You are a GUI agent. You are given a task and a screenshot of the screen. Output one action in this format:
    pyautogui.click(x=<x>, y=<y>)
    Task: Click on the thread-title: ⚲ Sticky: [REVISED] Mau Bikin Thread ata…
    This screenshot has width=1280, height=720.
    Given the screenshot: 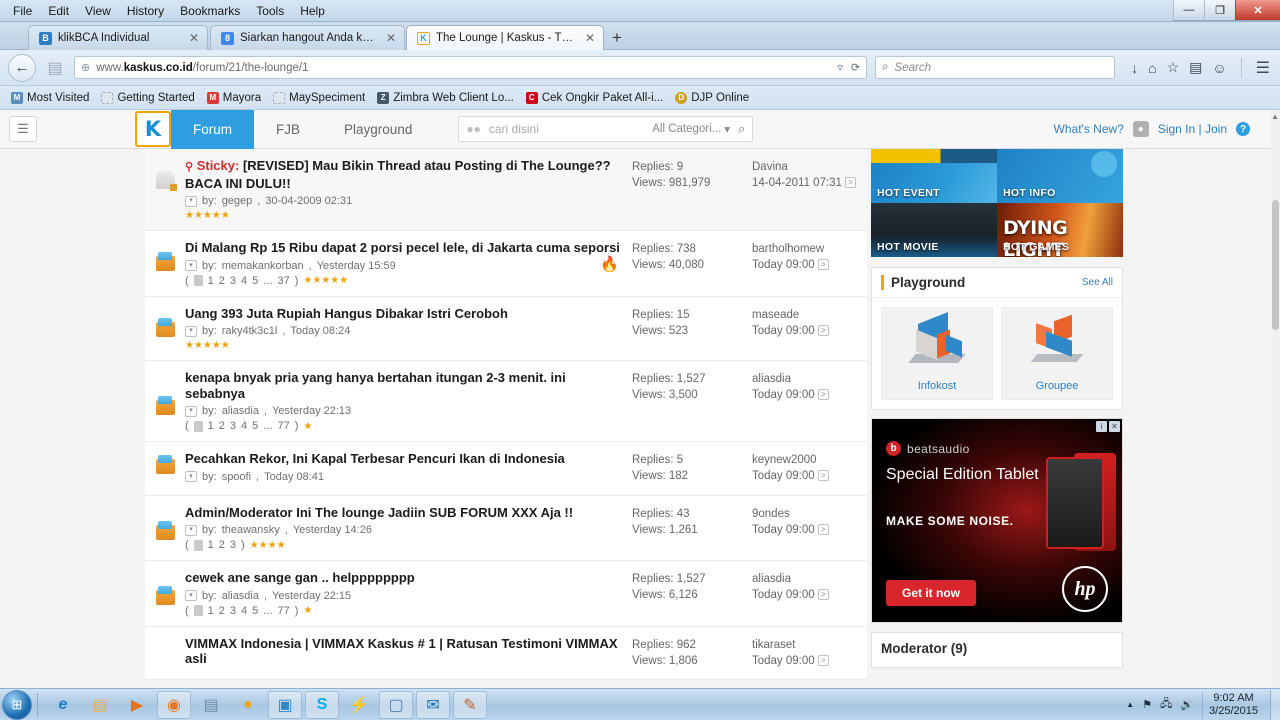 What is the action you would take?
    pyautogui.click(x=405, y=174)
    